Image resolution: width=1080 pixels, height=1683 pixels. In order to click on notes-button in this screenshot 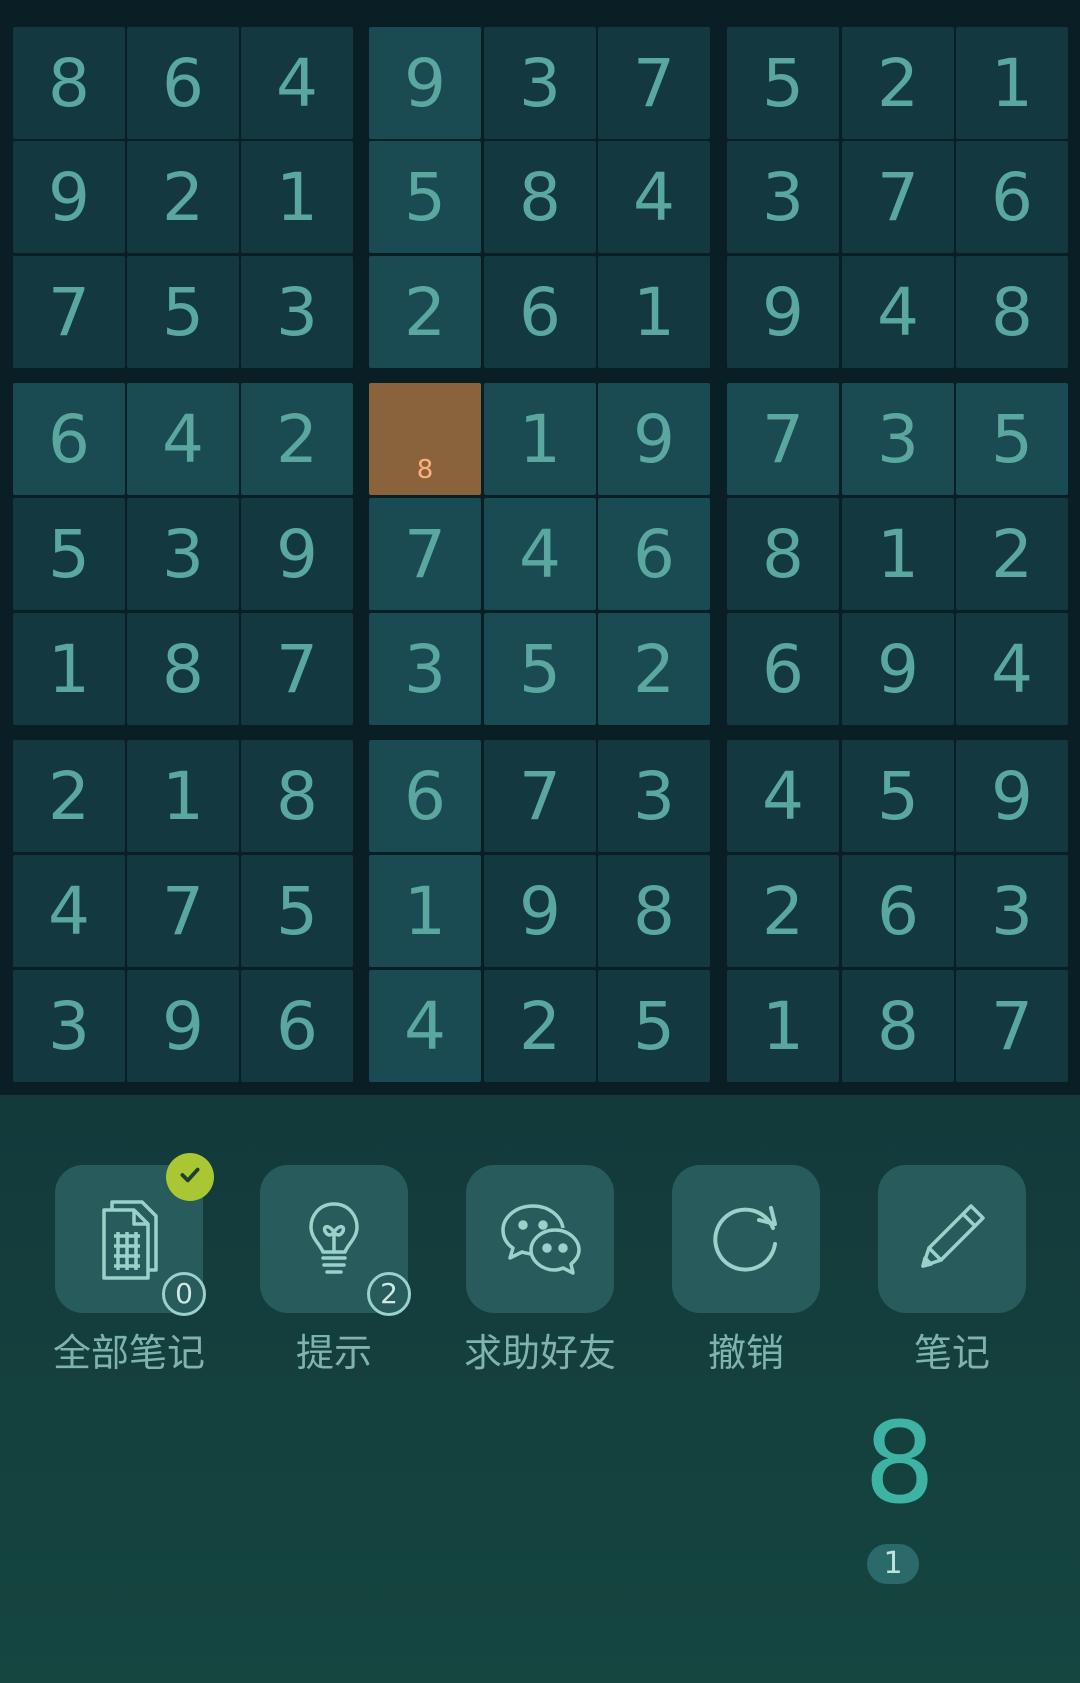, I will do `click(952, 1239)`.